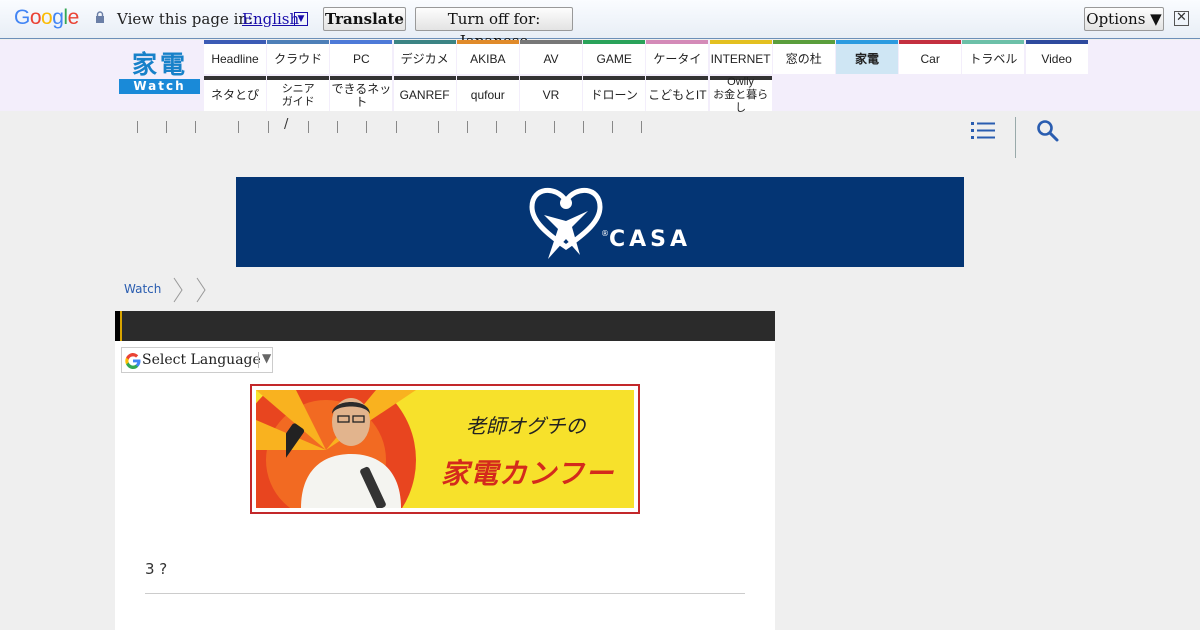 The image size is (1200, 630). I want to click on select-language-label: Select Language, so click(201, 360).